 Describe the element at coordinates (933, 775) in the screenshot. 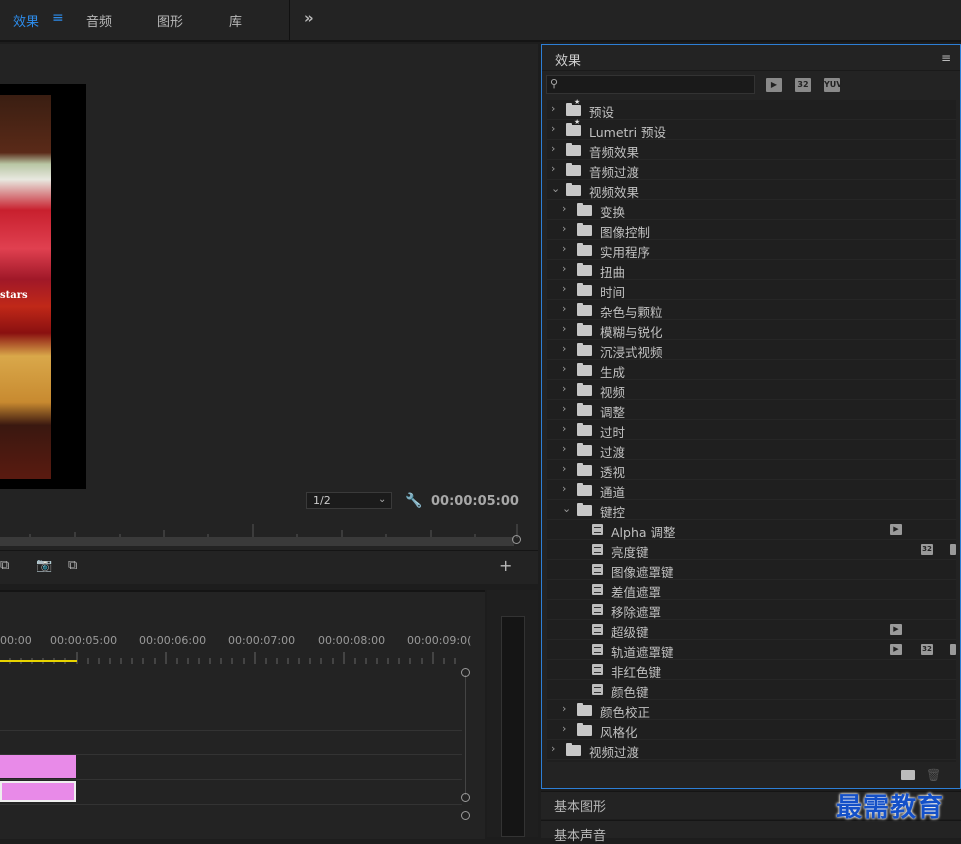

I see `trash-icon: 🗑` at that location.